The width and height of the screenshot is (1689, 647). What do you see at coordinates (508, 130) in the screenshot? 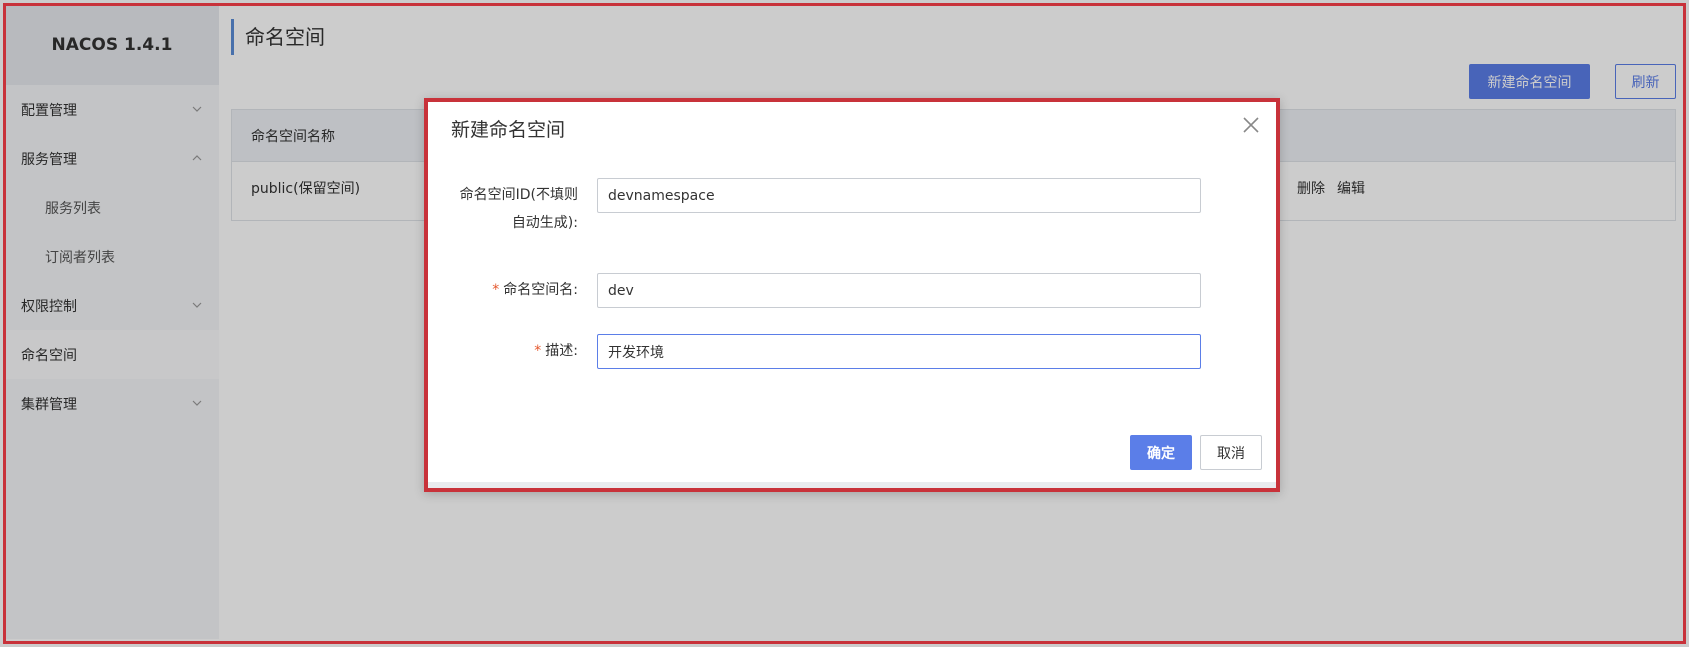
I see `dialog-title: 新建命名空间` at bounding box center [508, 130].